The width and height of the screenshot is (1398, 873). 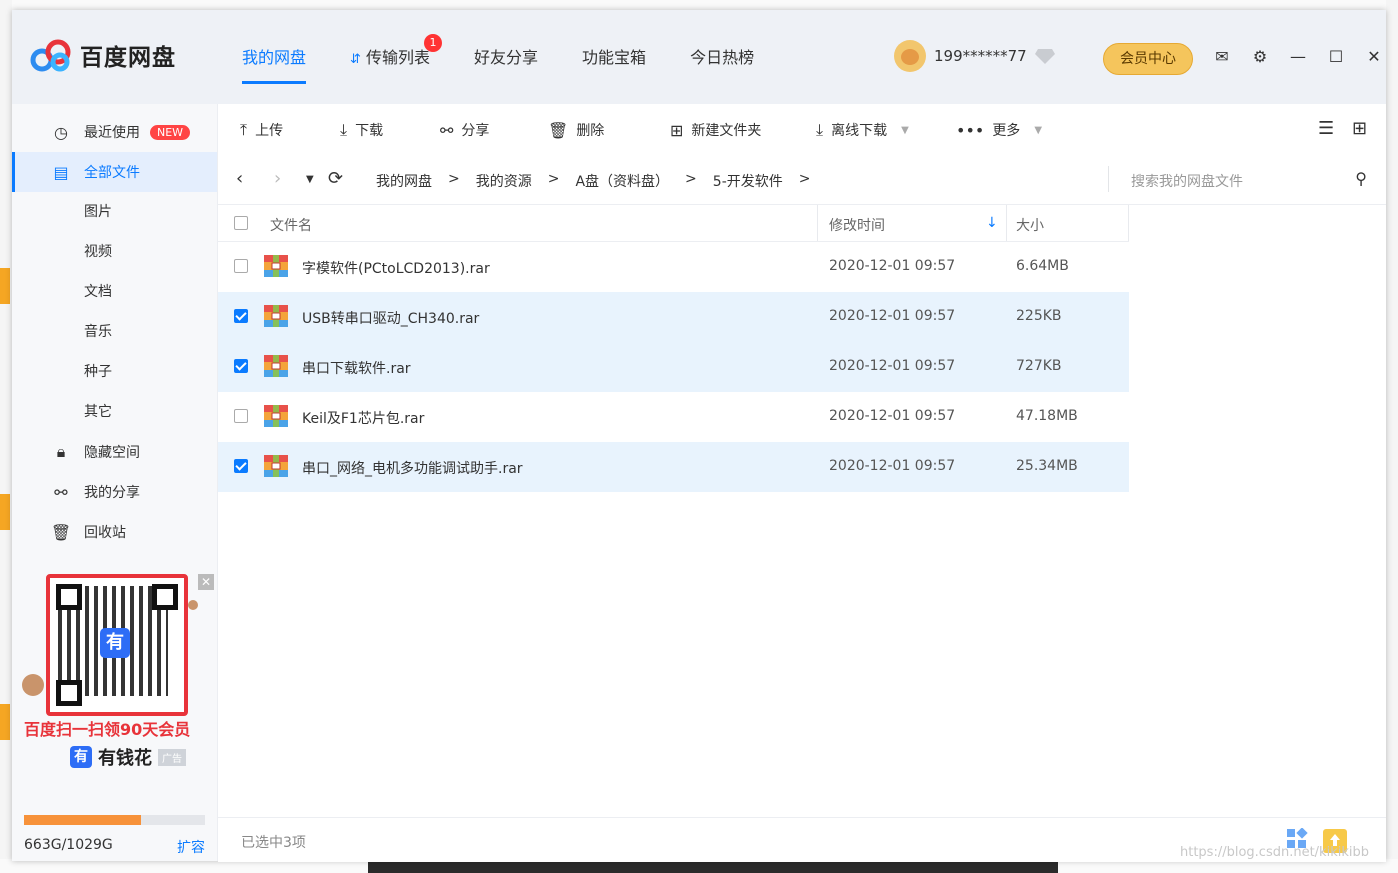 What do you see at coordinates (1038, 130) in the screenshot?
I see `caret-down-icon: ▼` at bounding box center [1038, 130].